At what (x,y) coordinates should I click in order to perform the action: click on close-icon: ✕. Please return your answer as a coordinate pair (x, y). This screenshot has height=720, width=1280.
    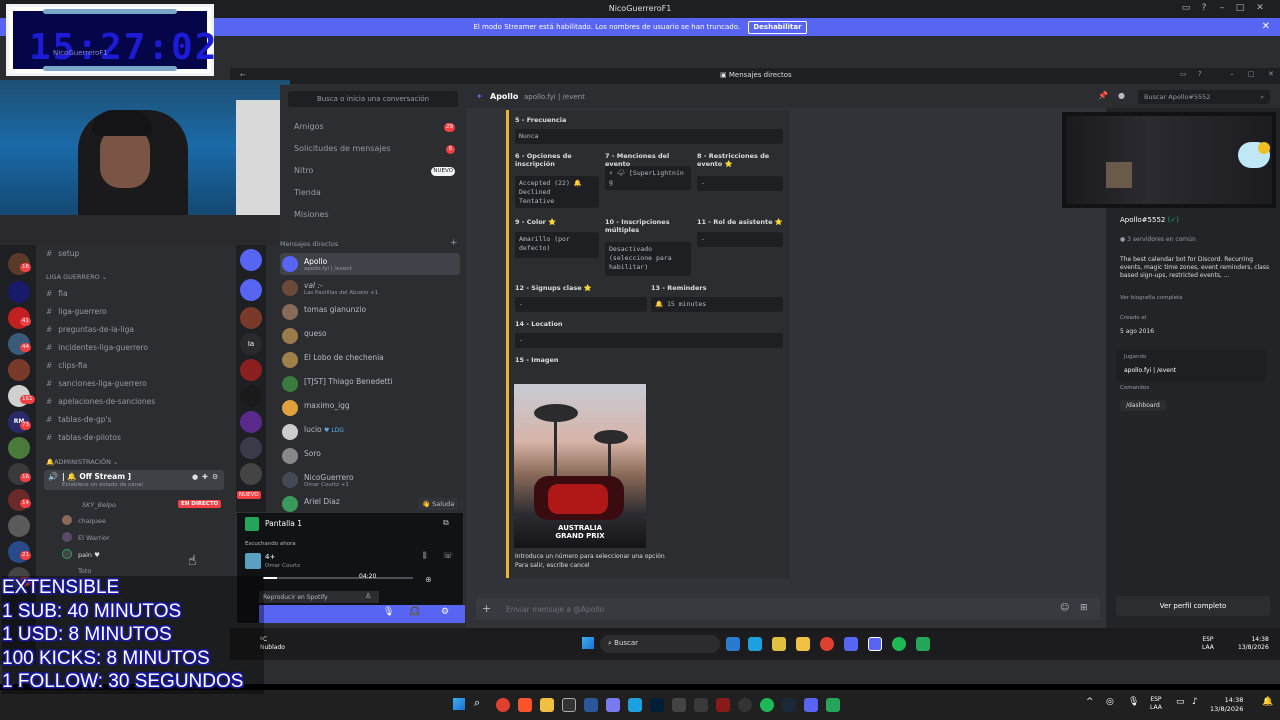
    Looking at the image, I should click on (1260, 9).